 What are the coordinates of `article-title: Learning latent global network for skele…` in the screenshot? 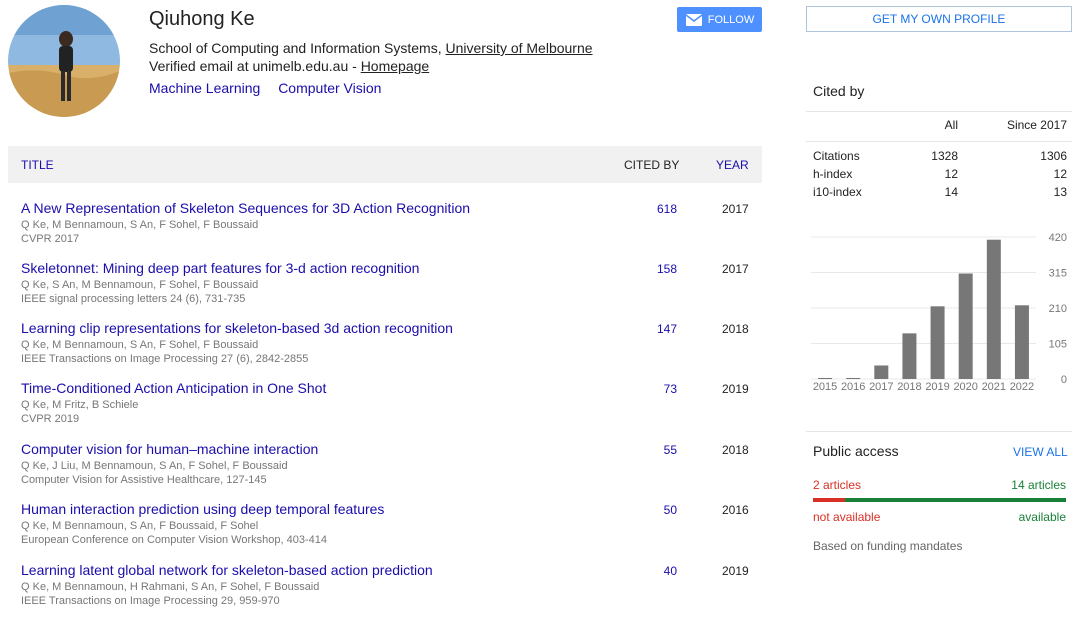 It's located at (227, 570).